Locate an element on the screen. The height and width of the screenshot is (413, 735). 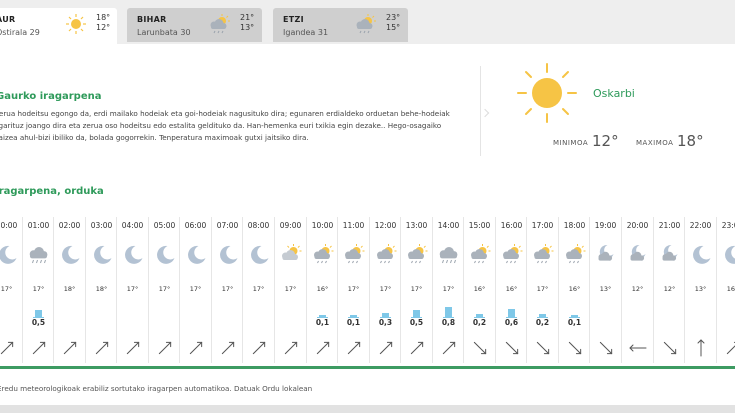
hour-time: 12:00 is located at coordinates (385, 225).